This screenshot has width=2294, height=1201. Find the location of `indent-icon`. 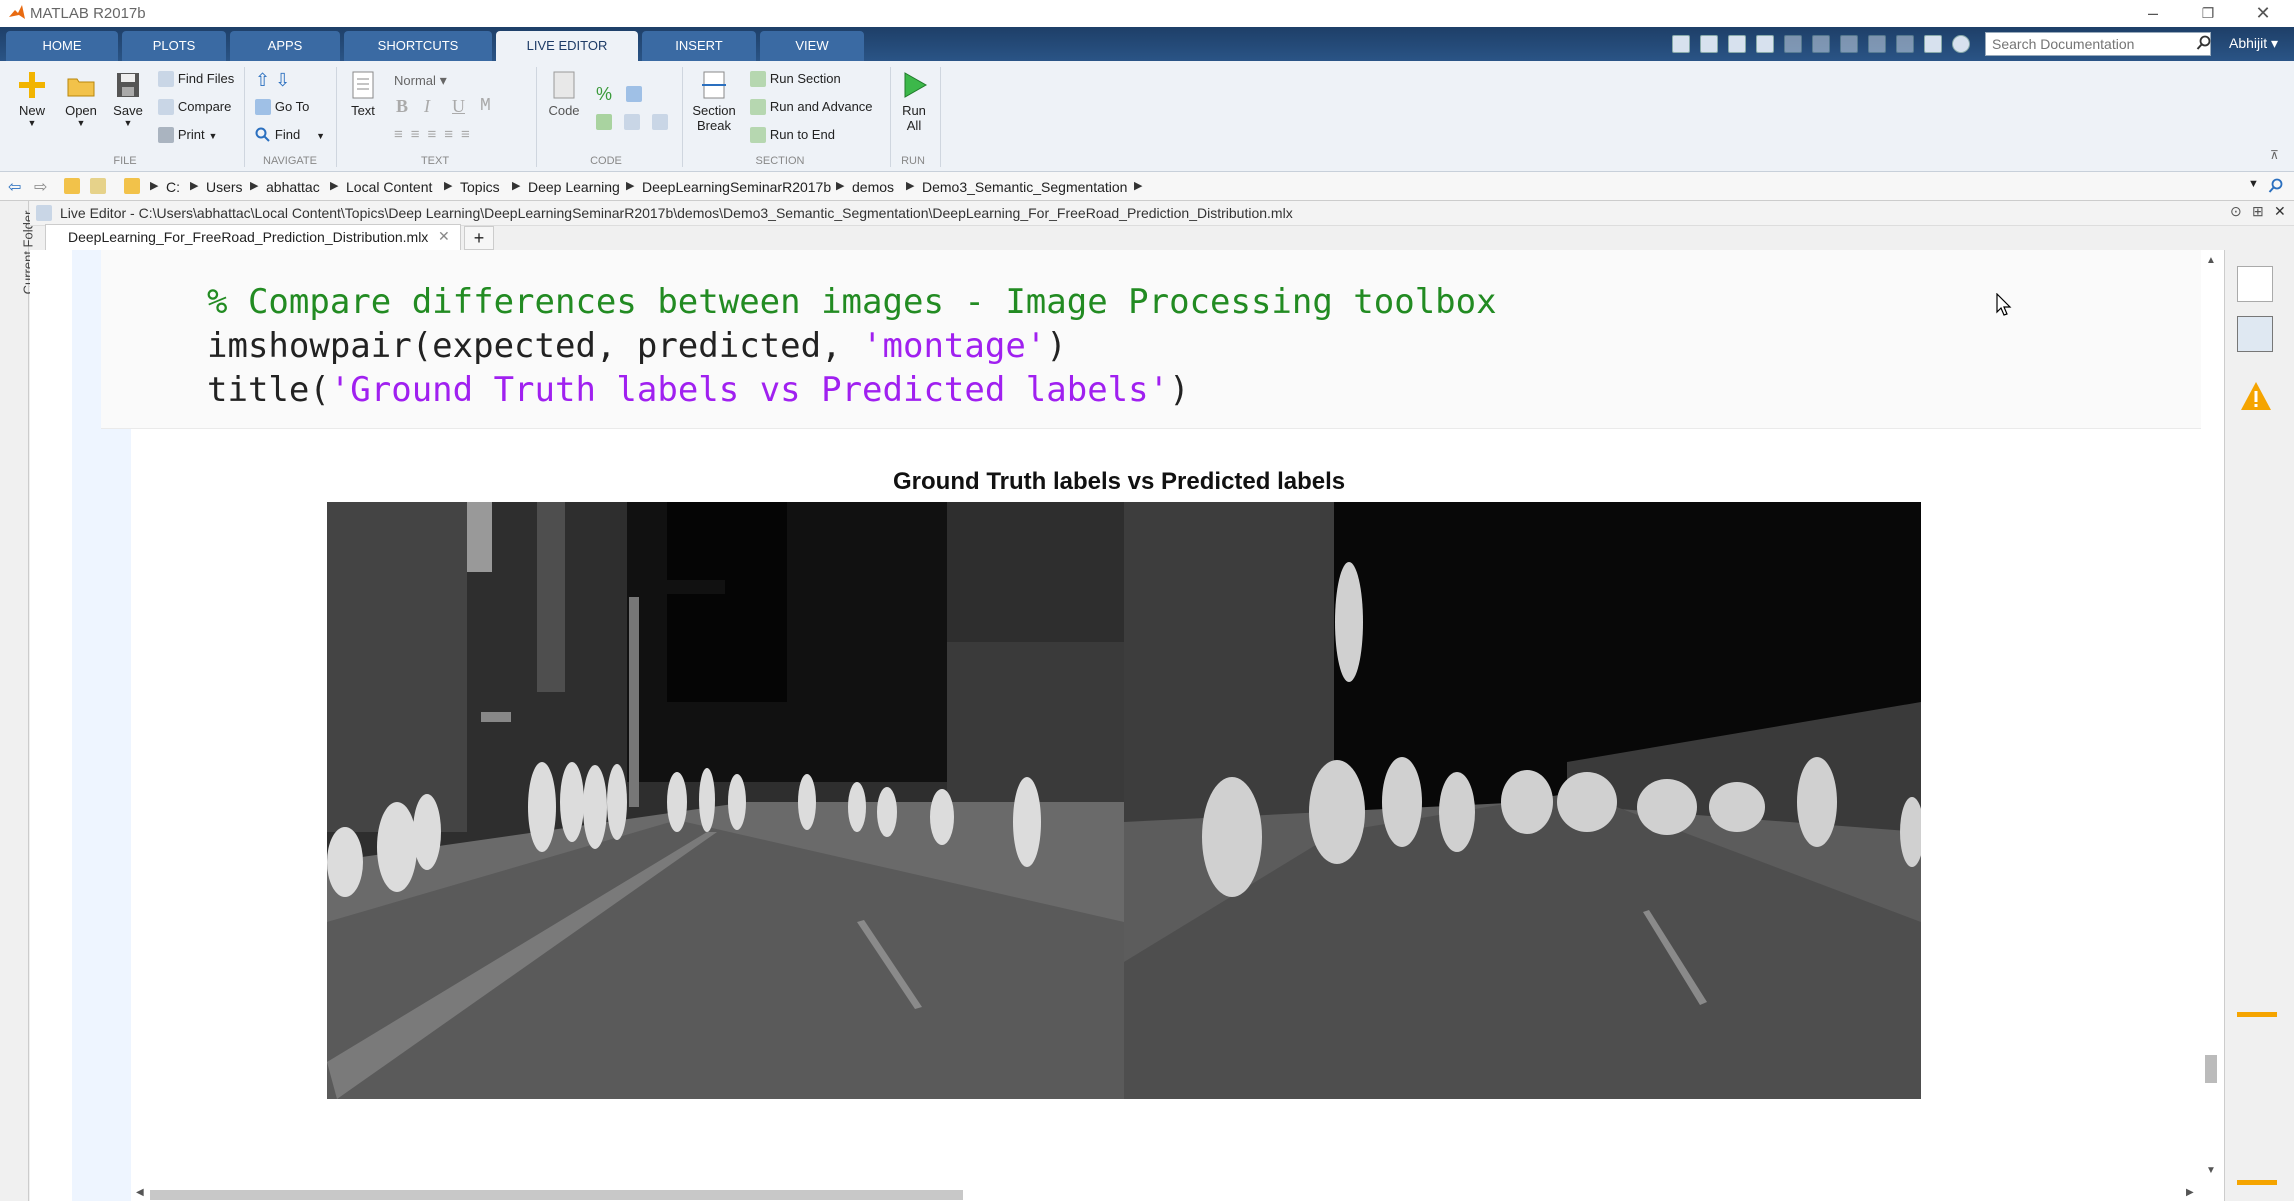

indent-icon is located at coordinates (604, 122).